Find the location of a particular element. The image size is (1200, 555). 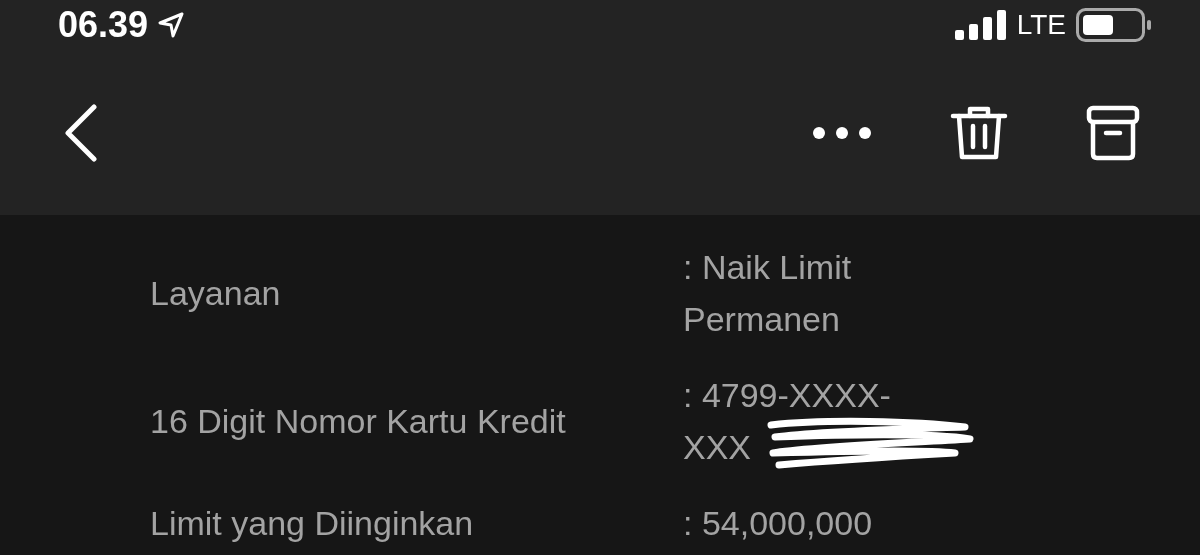

signal-icon is located at coordinates (981, 25).